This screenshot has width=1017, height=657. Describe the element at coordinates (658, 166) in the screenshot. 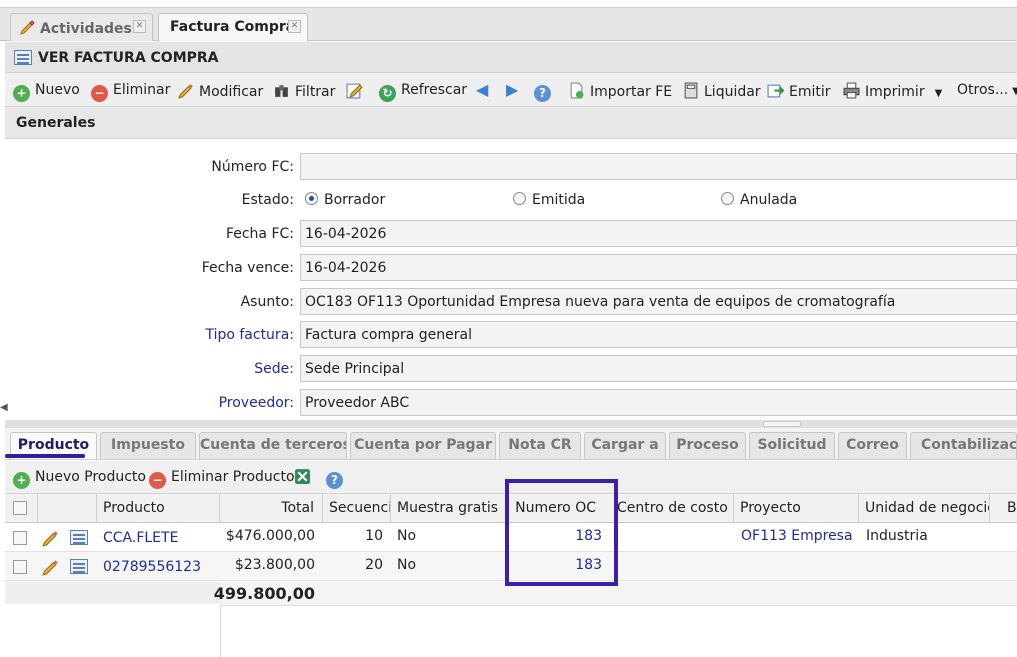

I see `numero-fc-field` at that location.